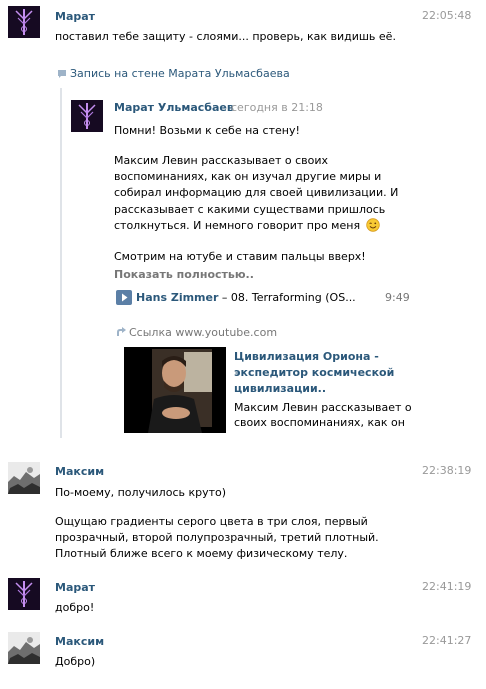 The width and height of the screenshot is (486, 689). What do you see at coordinates (180, 73) in the screenshot?
I see `wall-post-label: Запись на стене Марата Ульмасбаева` at bounding box center [180, 73].